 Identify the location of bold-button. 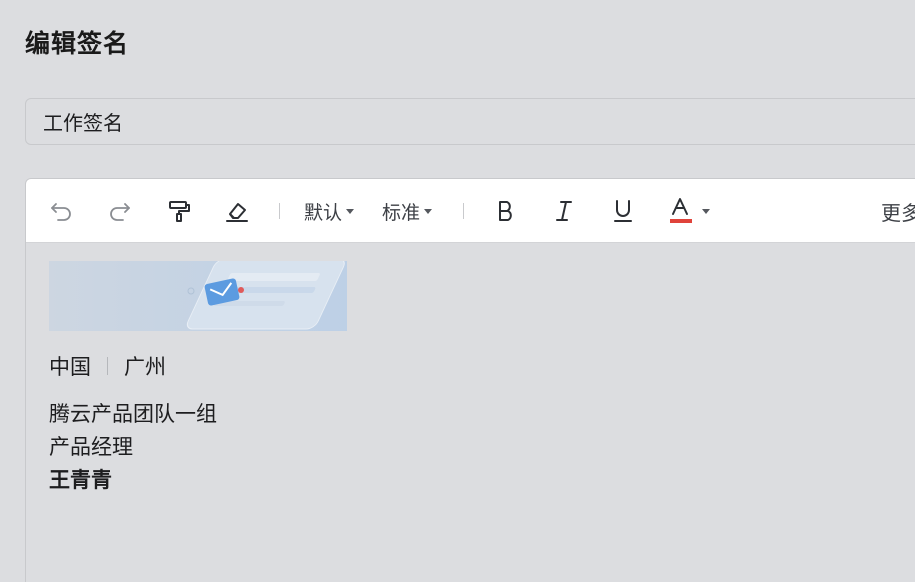
(506, 211).